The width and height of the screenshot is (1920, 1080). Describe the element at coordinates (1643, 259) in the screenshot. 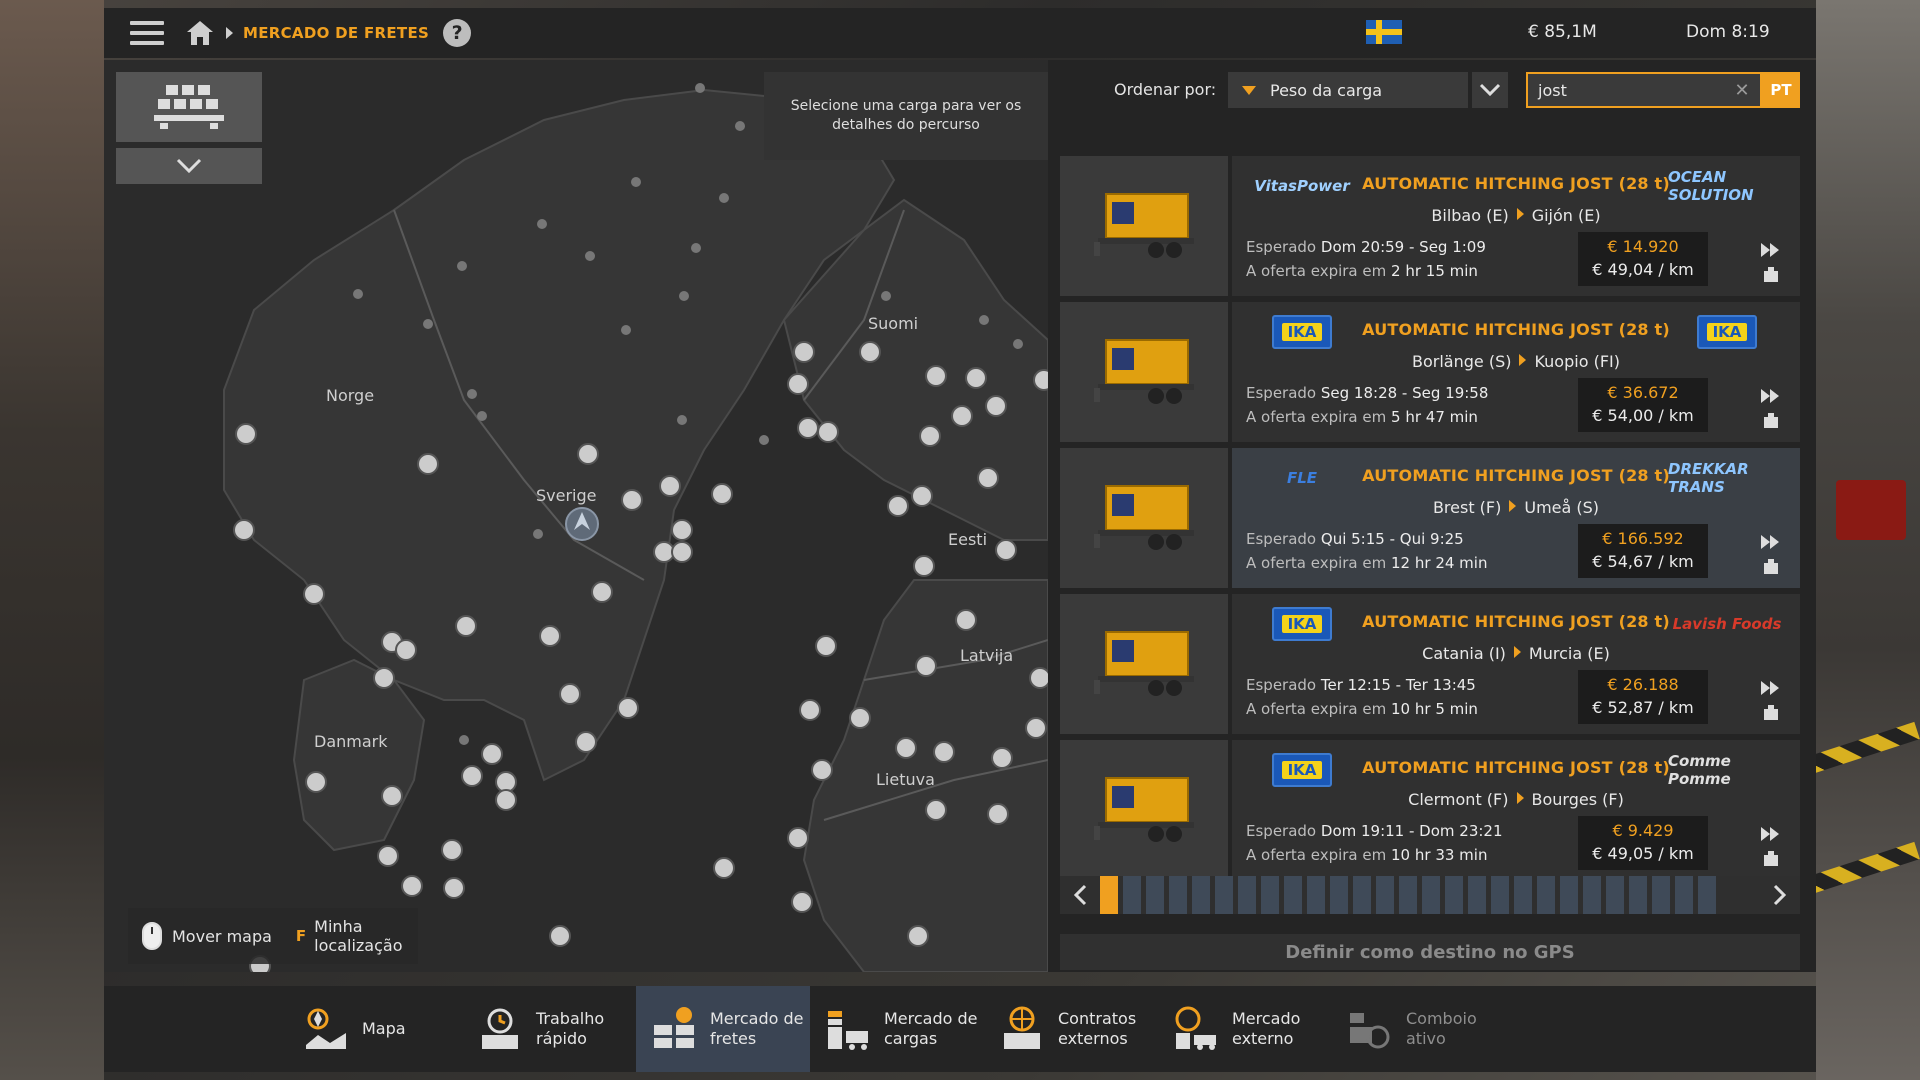

I see `job-payment: € 14.920 € 49,04 / km` at that location.